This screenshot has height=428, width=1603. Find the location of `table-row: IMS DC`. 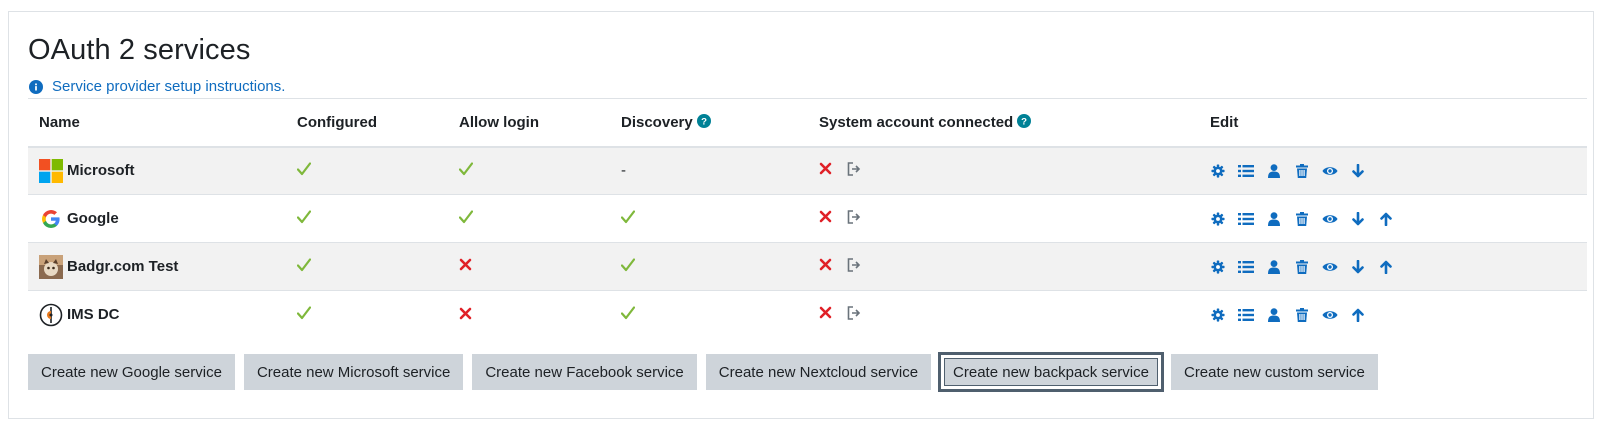

table-row: IMS DC is located at coordinates (807, 314).